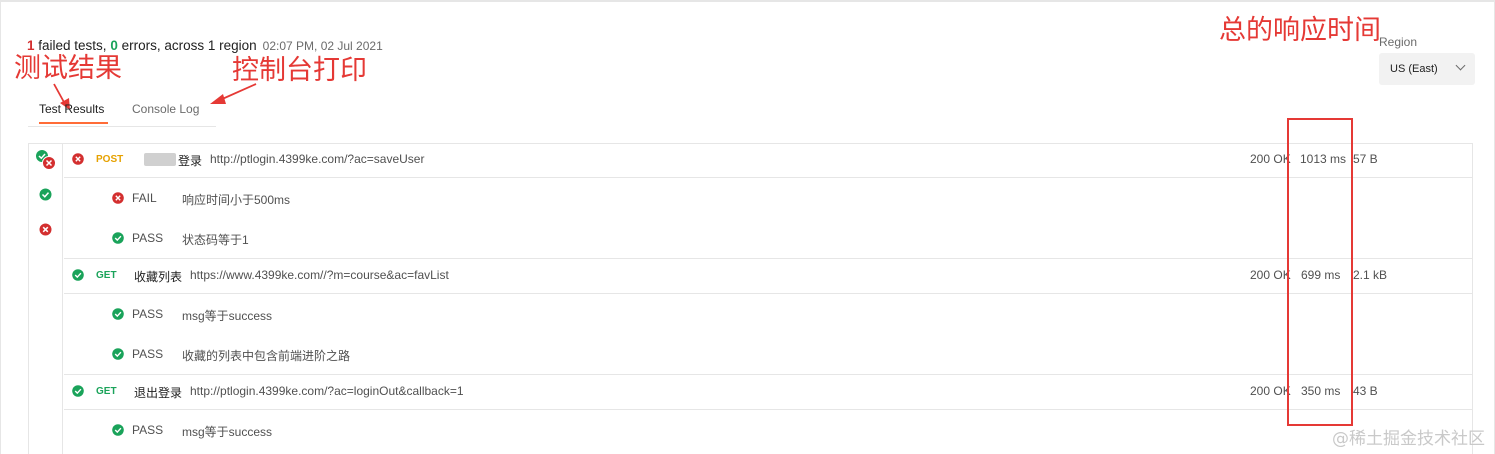 The width and height of the screenshot is (1495, 454). What do you see at coordinates (236, 200) in the screenshot?
I see `test-name: 响应时间小于500ms` at bounding box center [236, 200].